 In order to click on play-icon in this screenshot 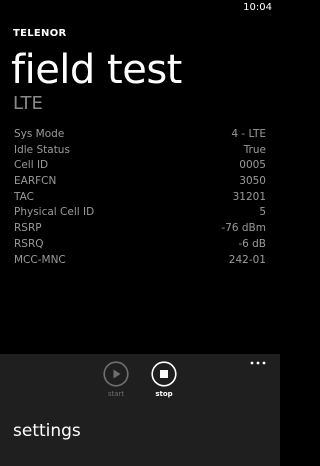, I will do `click(116, 374)`.